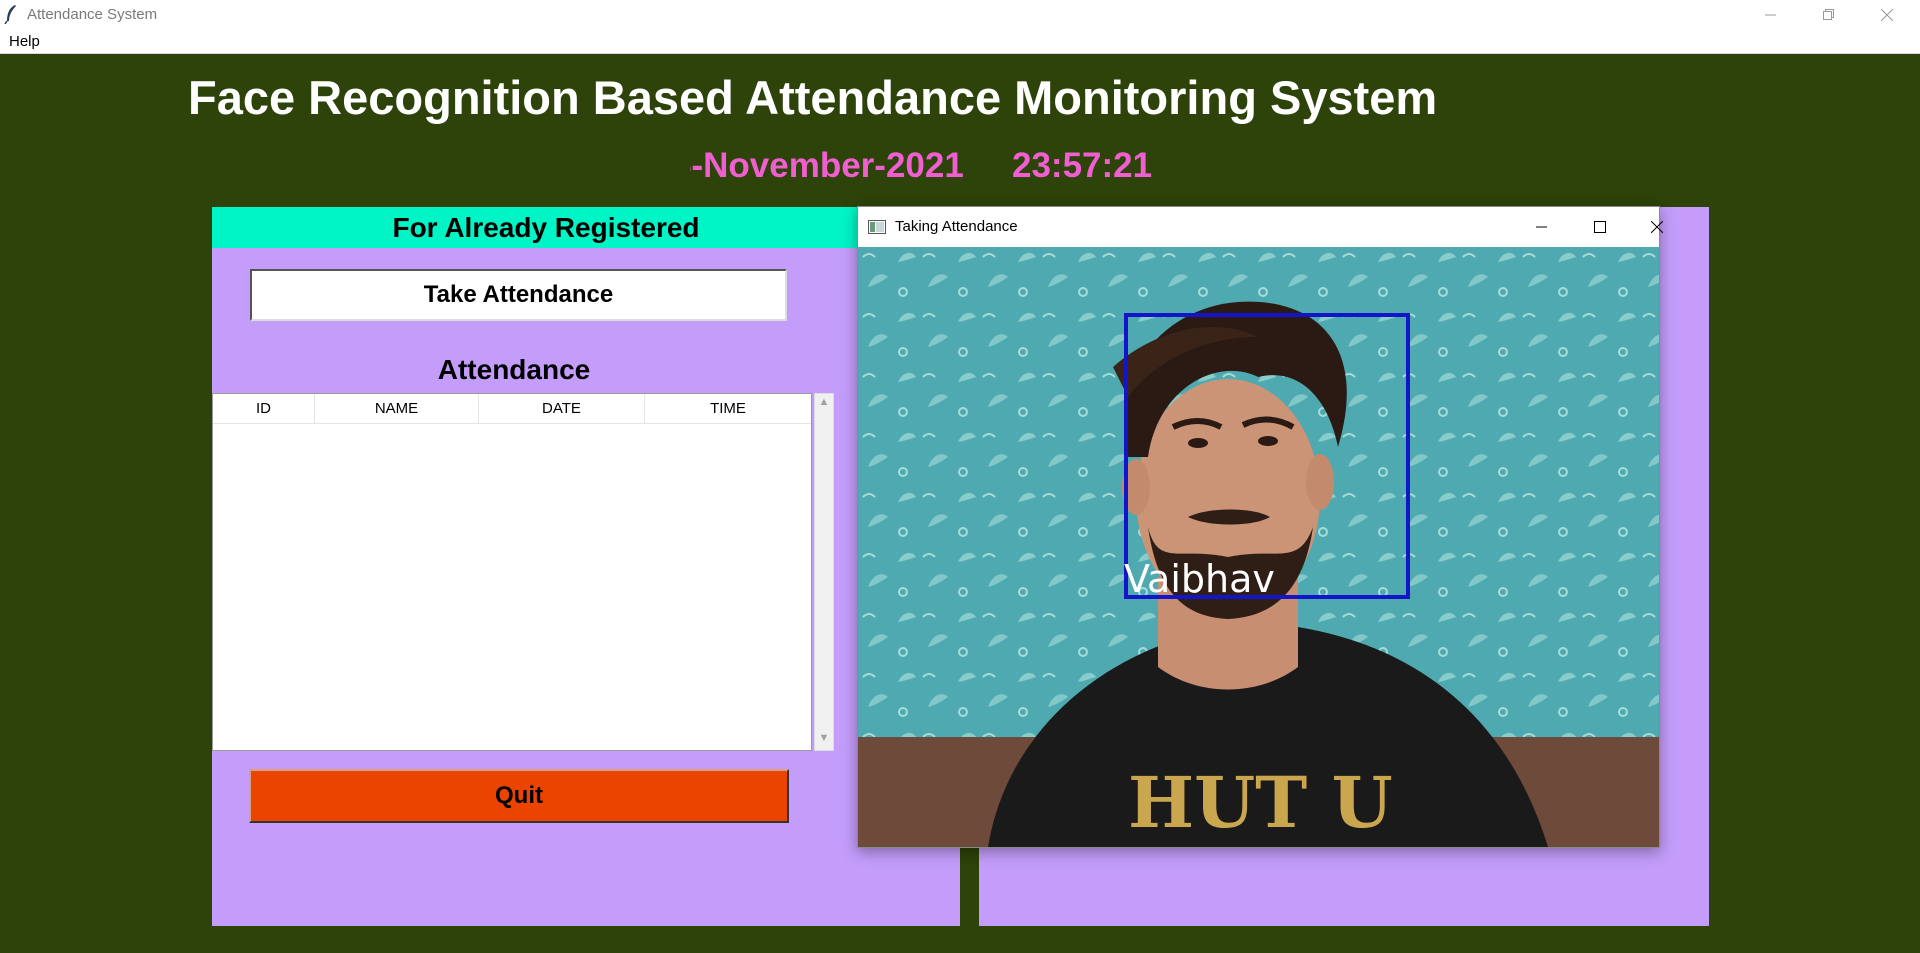 This screenshot has width=1920, height=953. Describe the element at coordinates (960, 42) in the screenshot. I see `menu-bar: Help` at that location.